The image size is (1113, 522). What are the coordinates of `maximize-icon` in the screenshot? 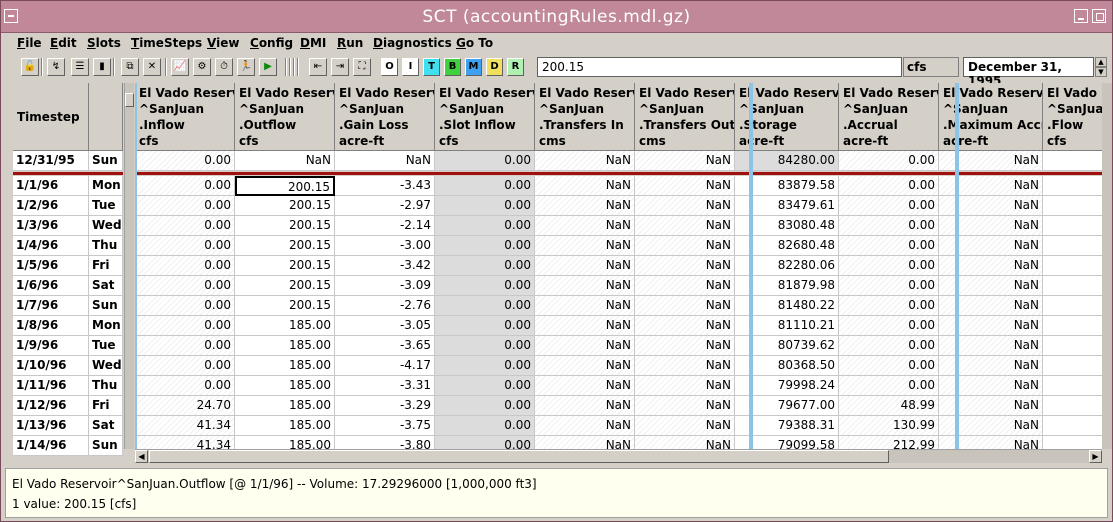 It's located at (1099, 16).